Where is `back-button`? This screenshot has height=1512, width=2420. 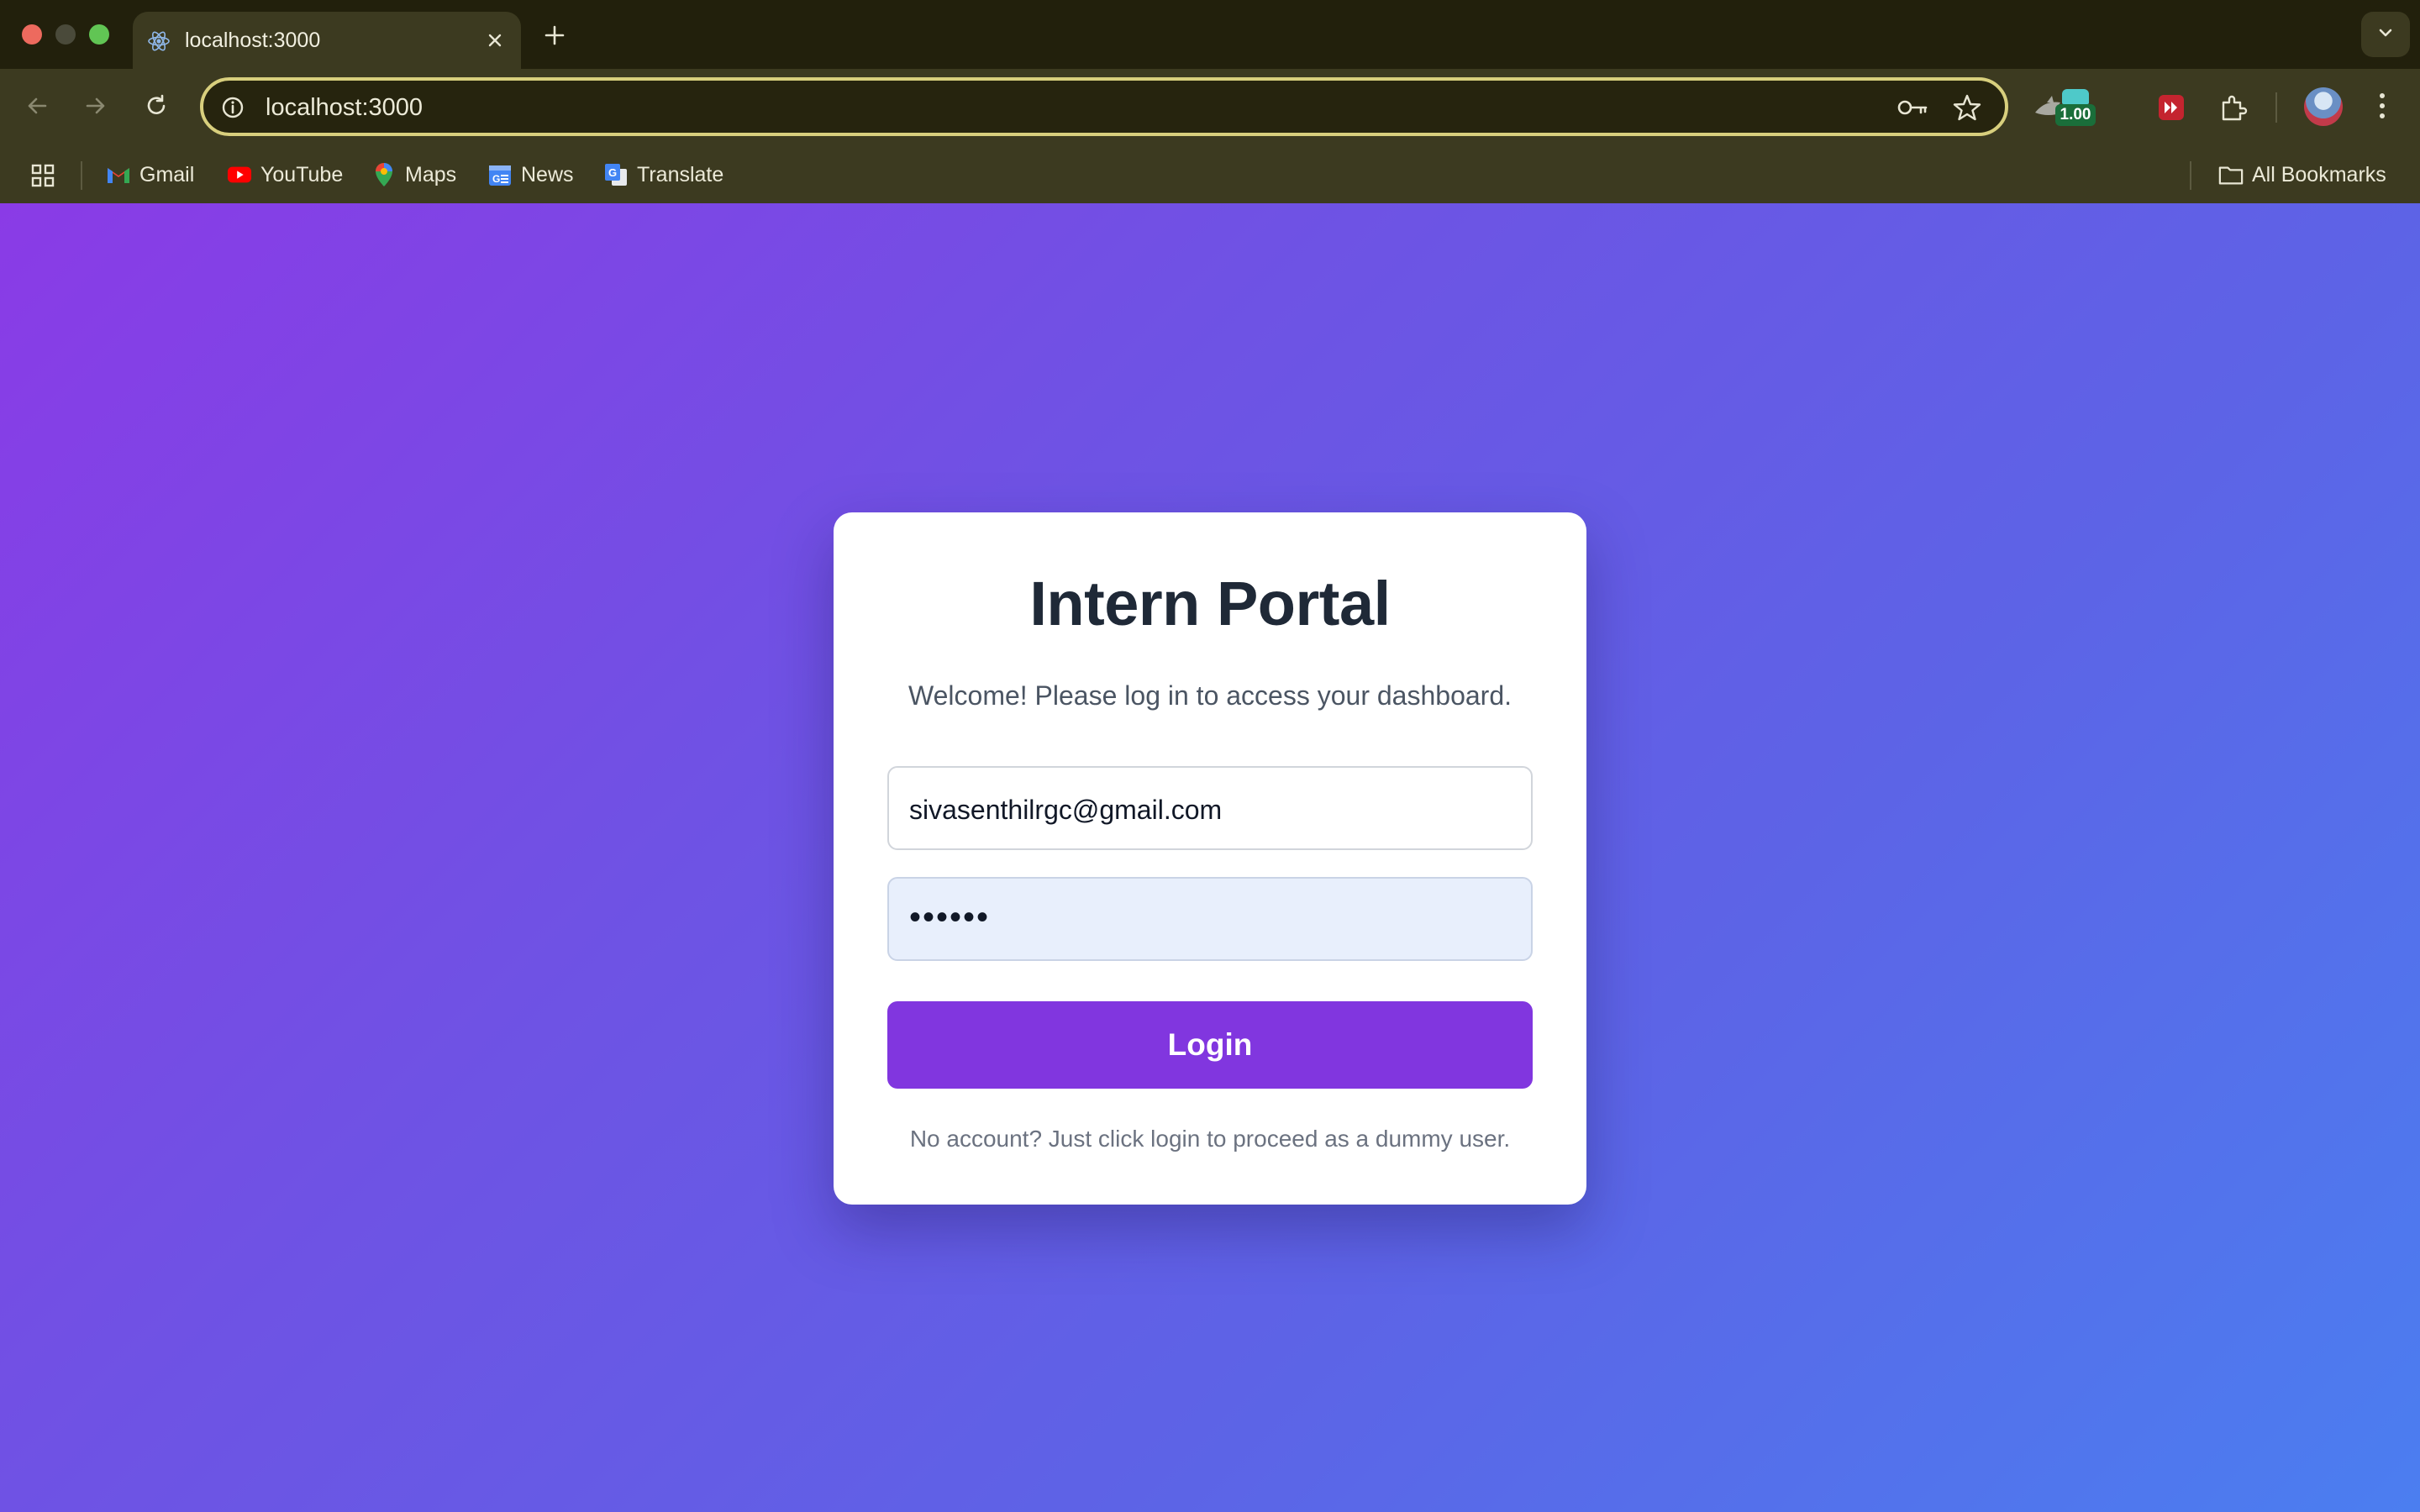 back-button is located at coordinates (36, 107).